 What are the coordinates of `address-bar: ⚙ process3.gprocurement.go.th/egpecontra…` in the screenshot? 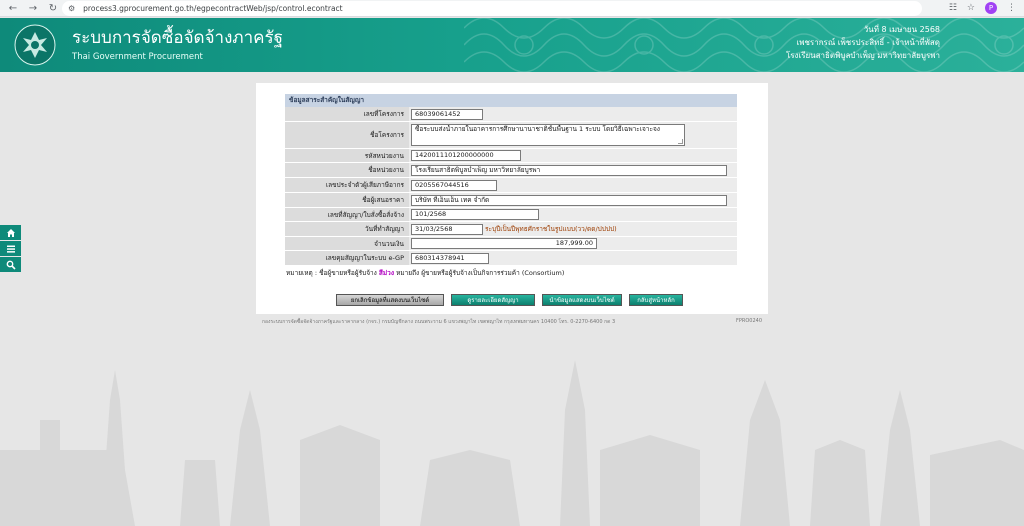 It's located at (492, 8).